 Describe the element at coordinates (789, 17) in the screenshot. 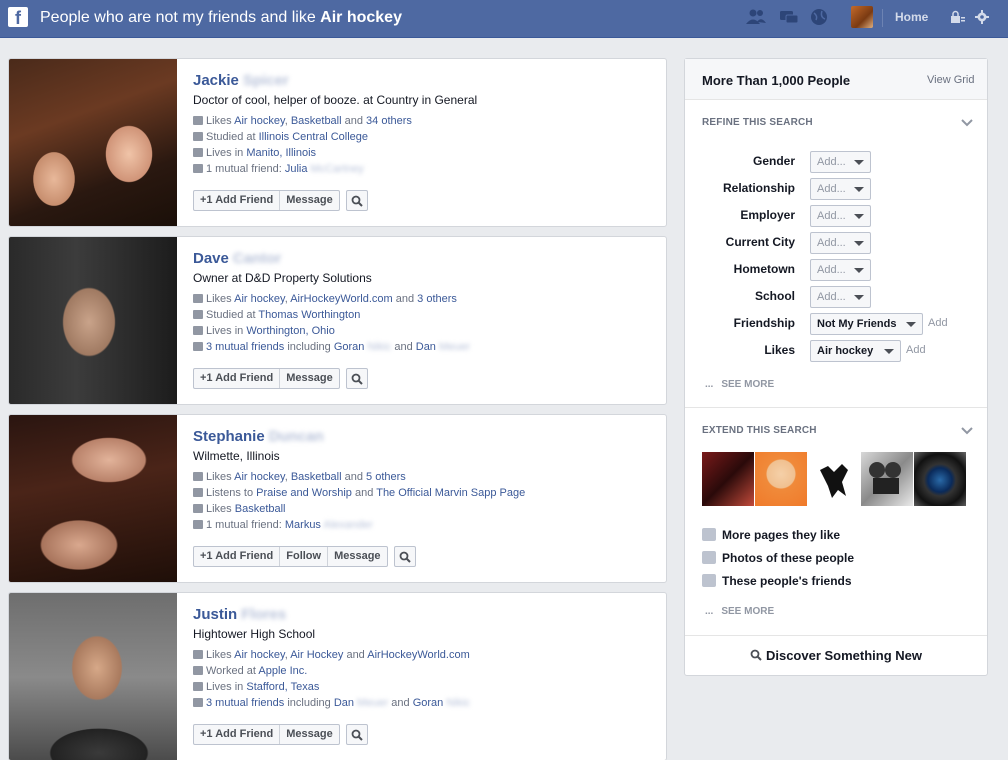

I see `messages-icon` at that location.